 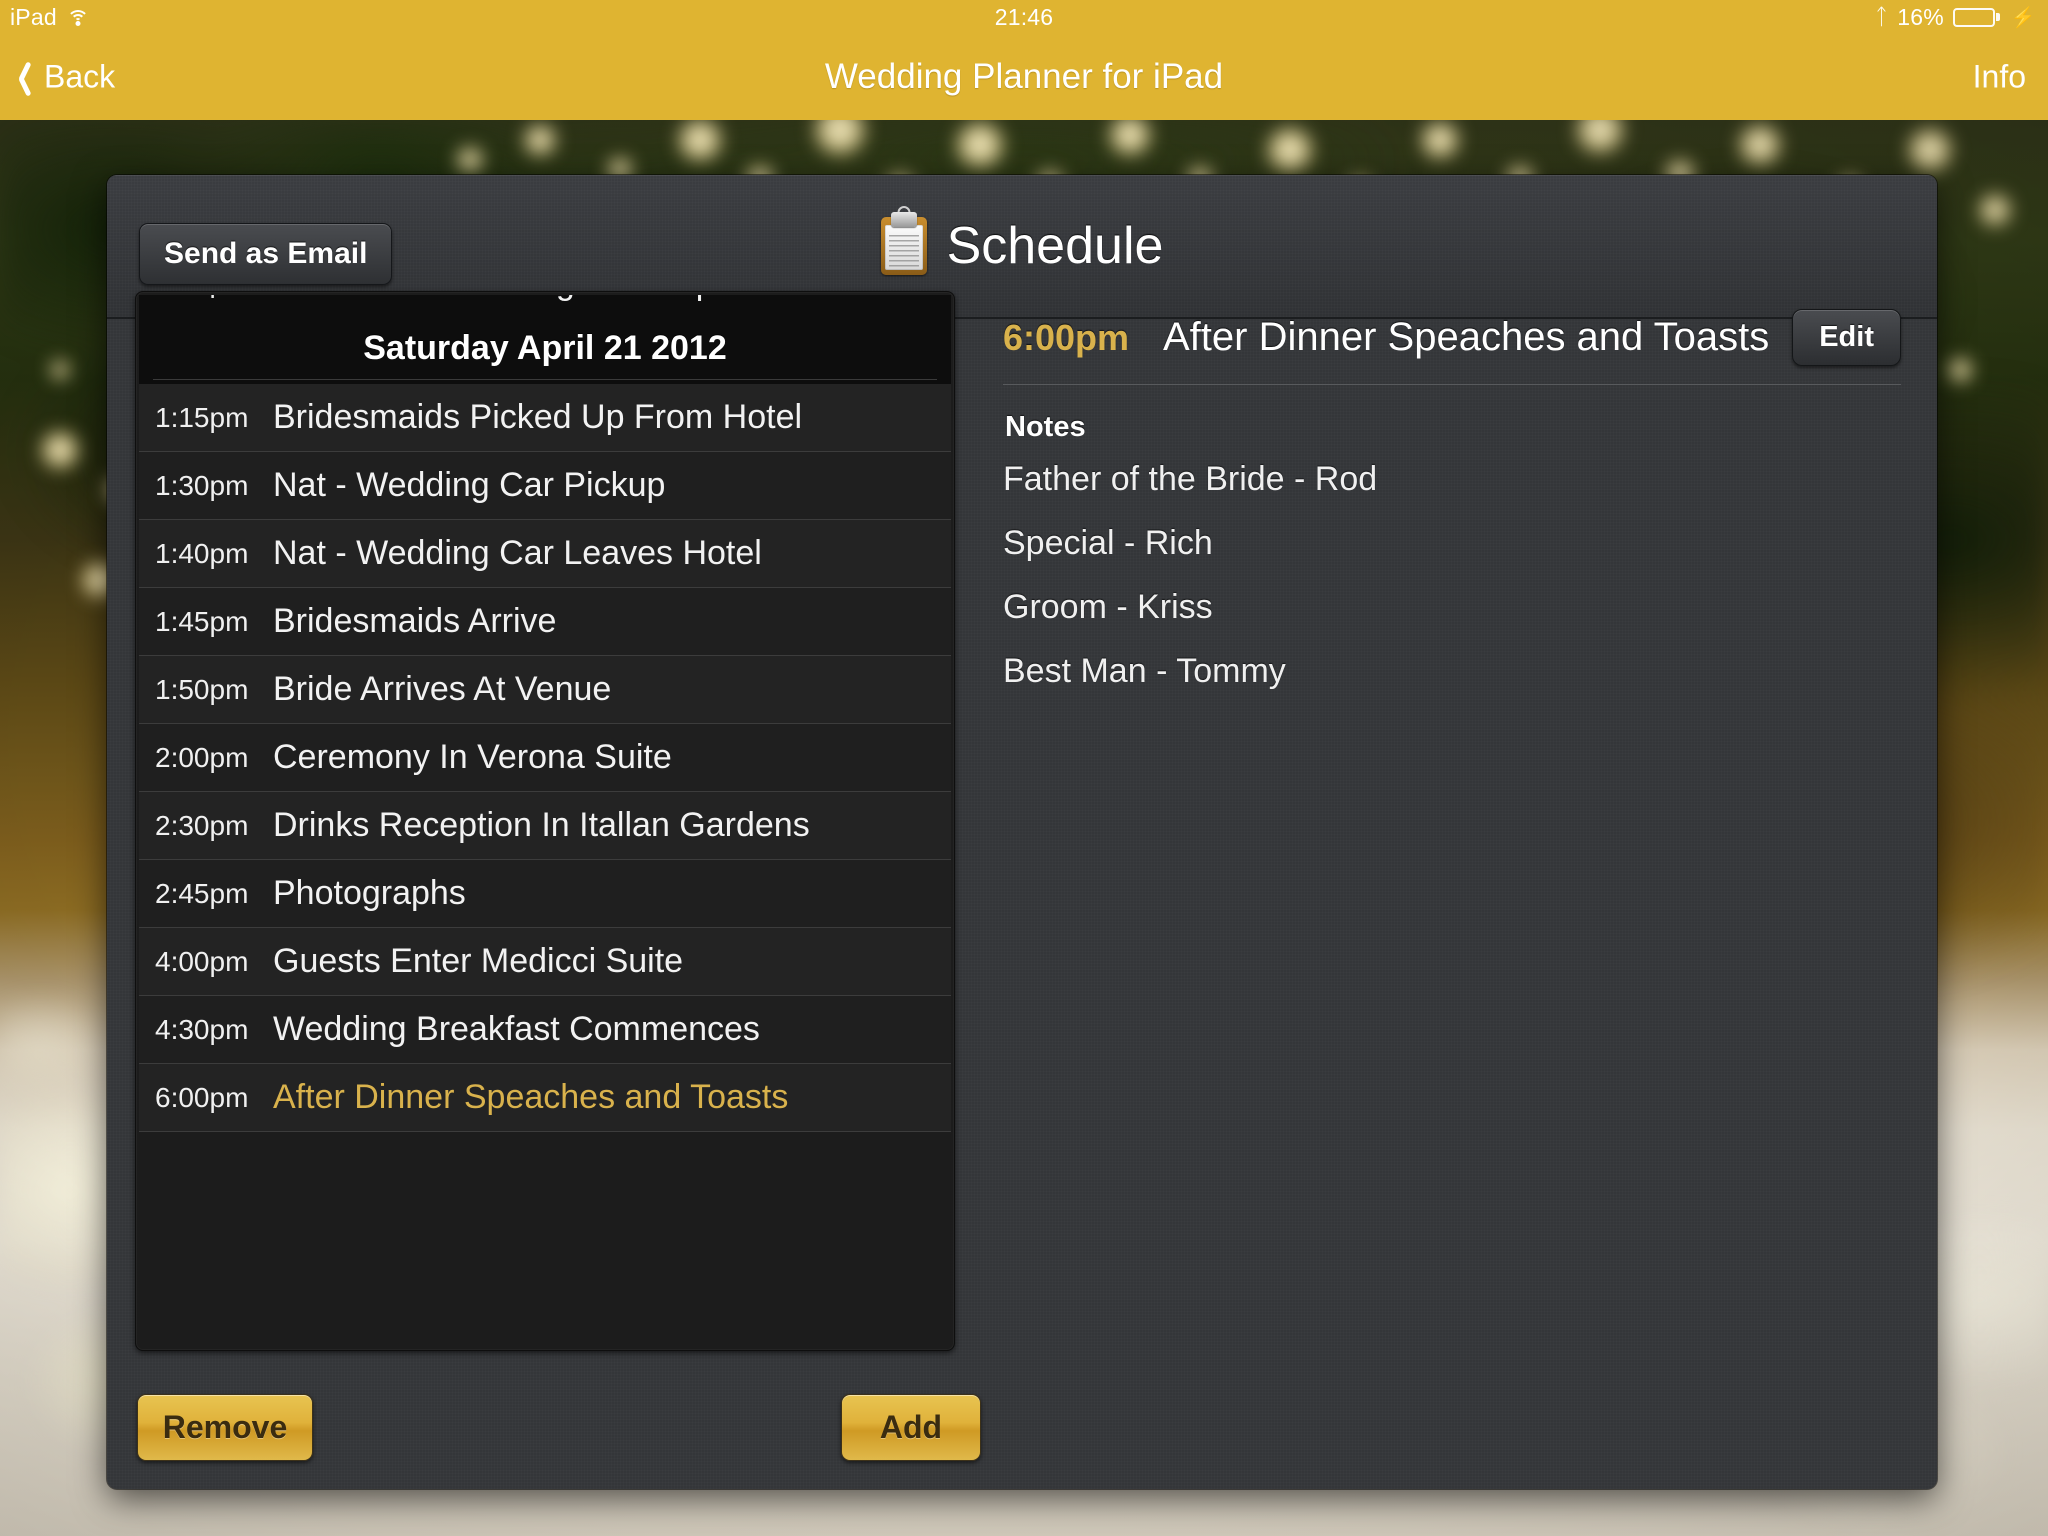 I want to click on note-line: Groom - Kriss, so click(x=1108, y=607).